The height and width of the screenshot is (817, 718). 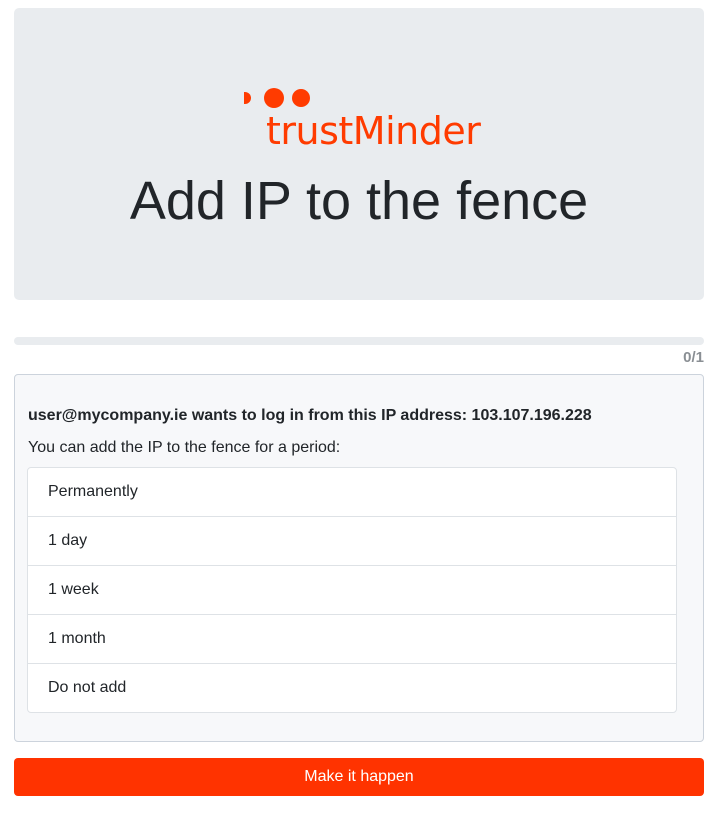 I want to click on trustminder-logo: trustMinder, so click(x=374, y=123).